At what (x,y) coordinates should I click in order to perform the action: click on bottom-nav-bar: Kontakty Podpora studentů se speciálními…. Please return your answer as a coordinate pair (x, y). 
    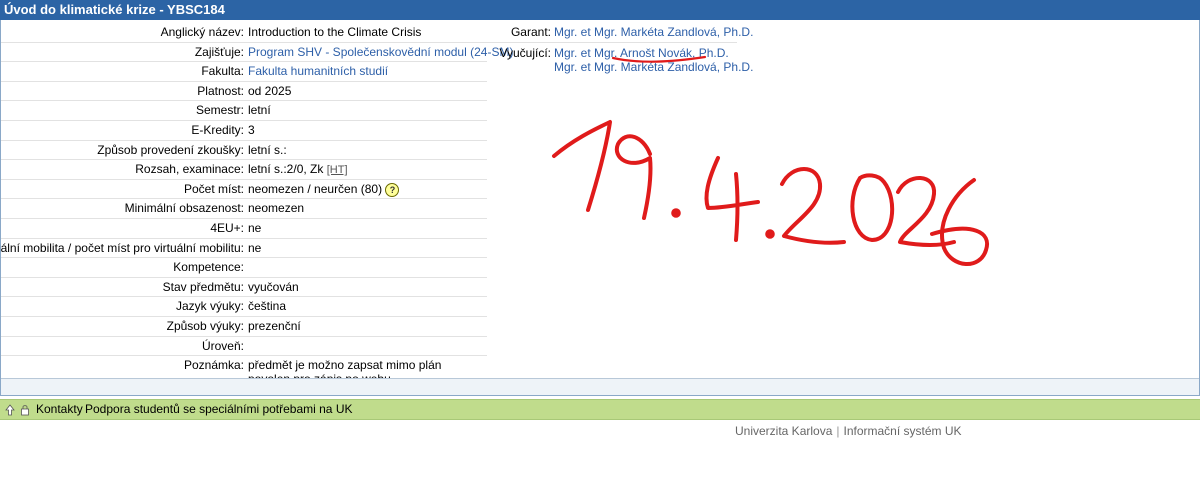
    Looking at the image, I should click on (600, 409).